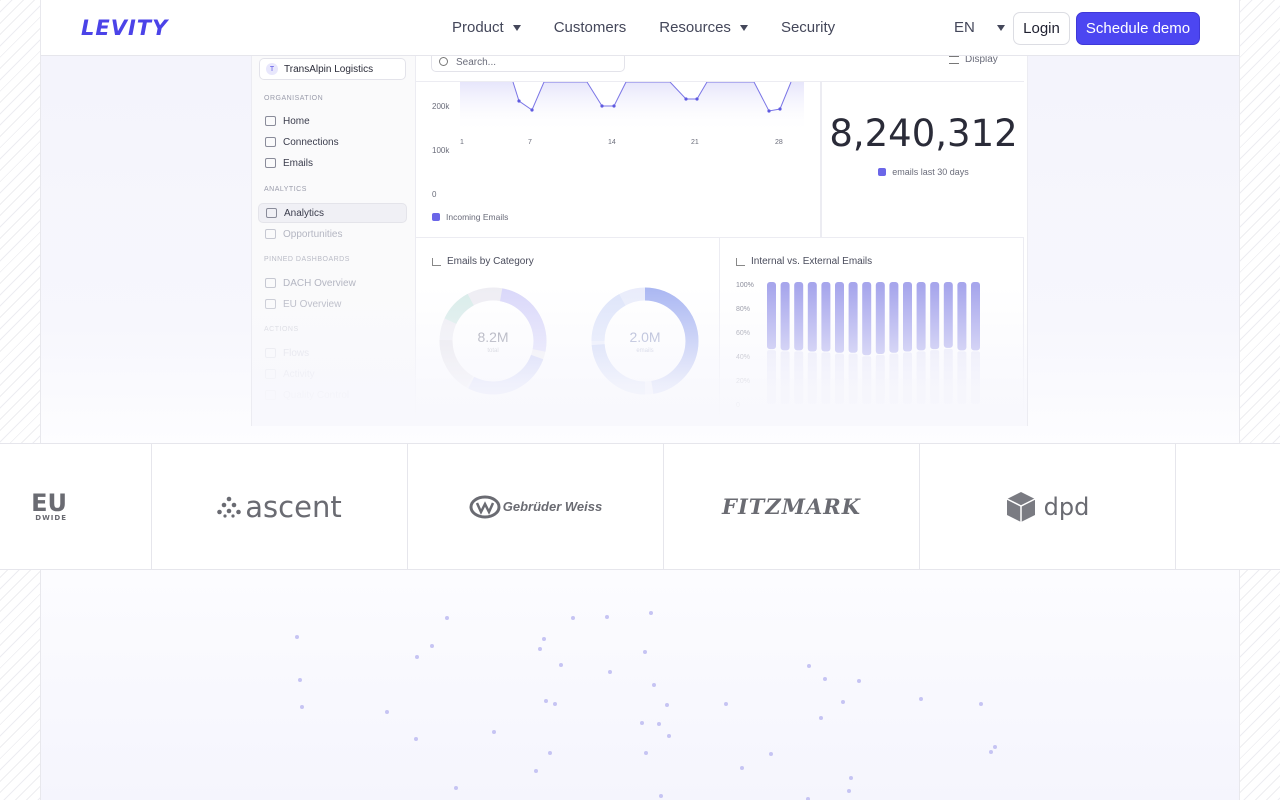  I want to click on total-emails-card: 8,240,312 emails last 30 days, so click(922, 159).